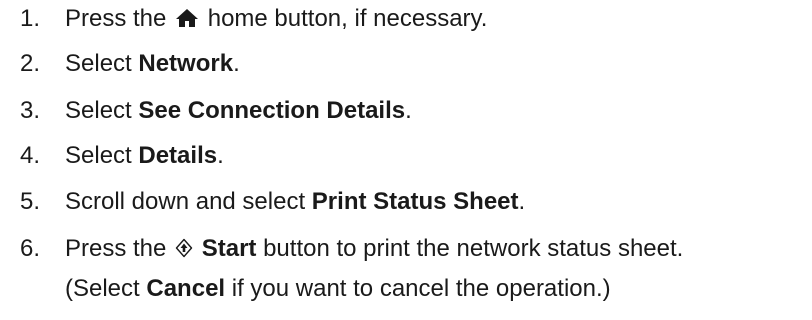 This screenshot has height=320, width=812. I want to click on step-number: 1., so click(30, 18).